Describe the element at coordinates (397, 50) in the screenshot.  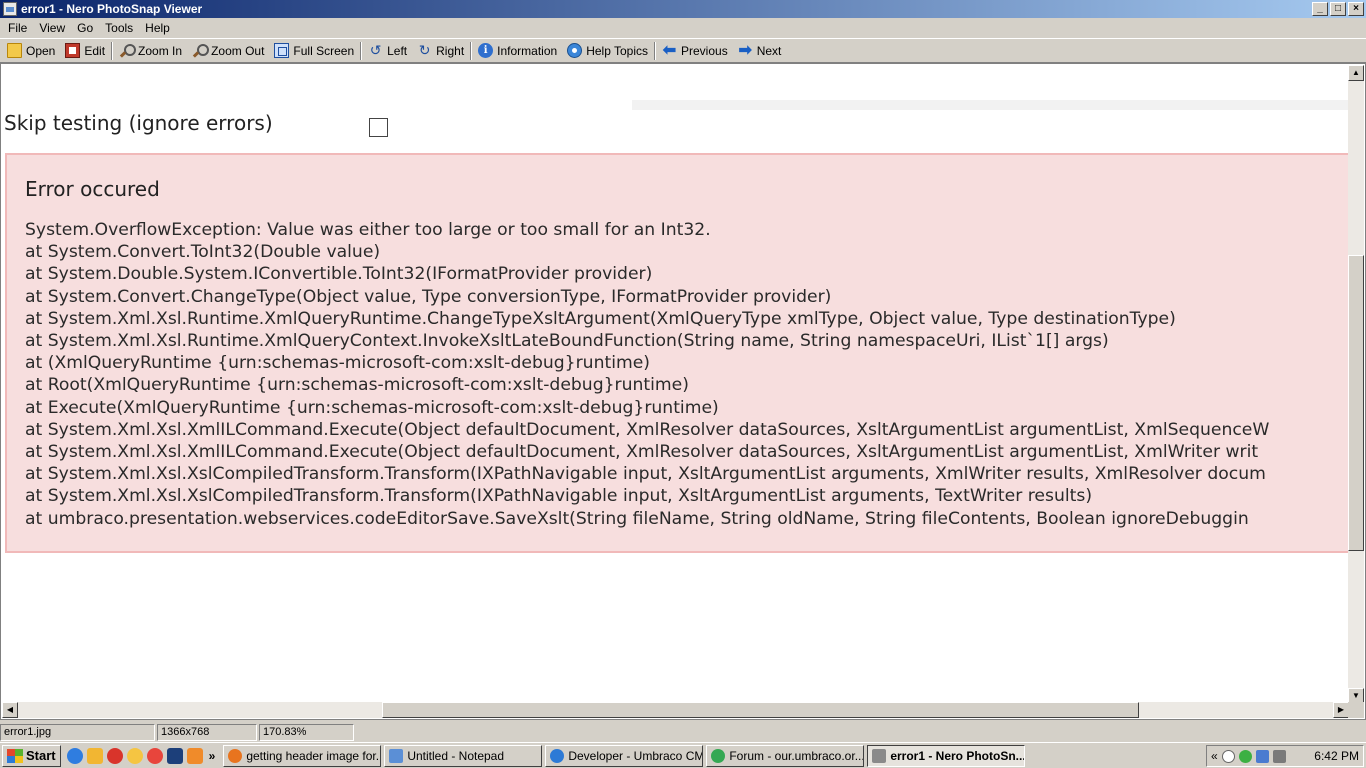
I see `rotate-left-label: Left` at that location.